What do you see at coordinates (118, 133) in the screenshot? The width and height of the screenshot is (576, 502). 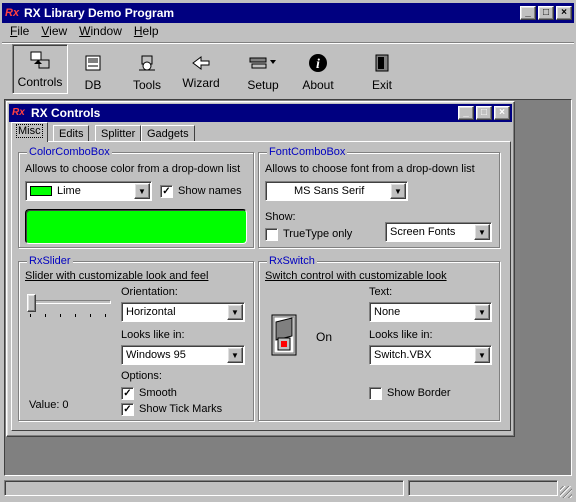 I see `tab-splitter: Splitter` at bounding box center [118, 133].